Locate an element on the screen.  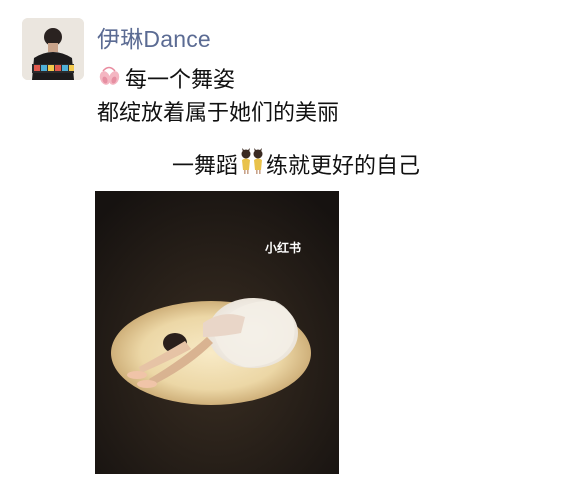
avatar-portrait-icon is located at coordinates (53, 49).